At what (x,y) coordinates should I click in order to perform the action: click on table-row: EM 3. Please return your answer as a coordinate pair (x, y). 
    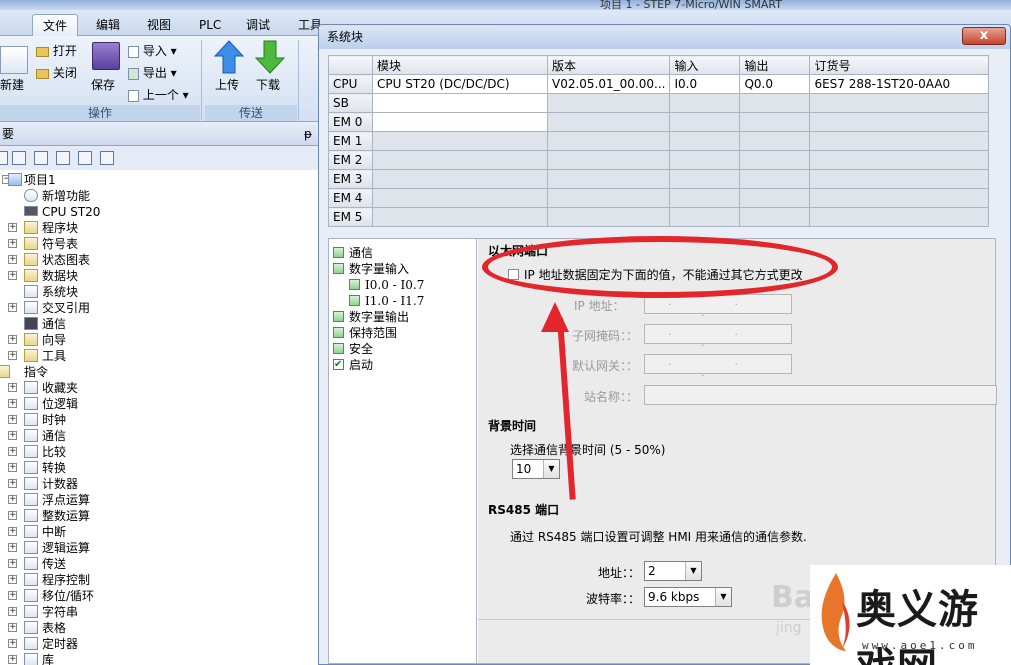
    Looking at the image, I should click on (658, 179).